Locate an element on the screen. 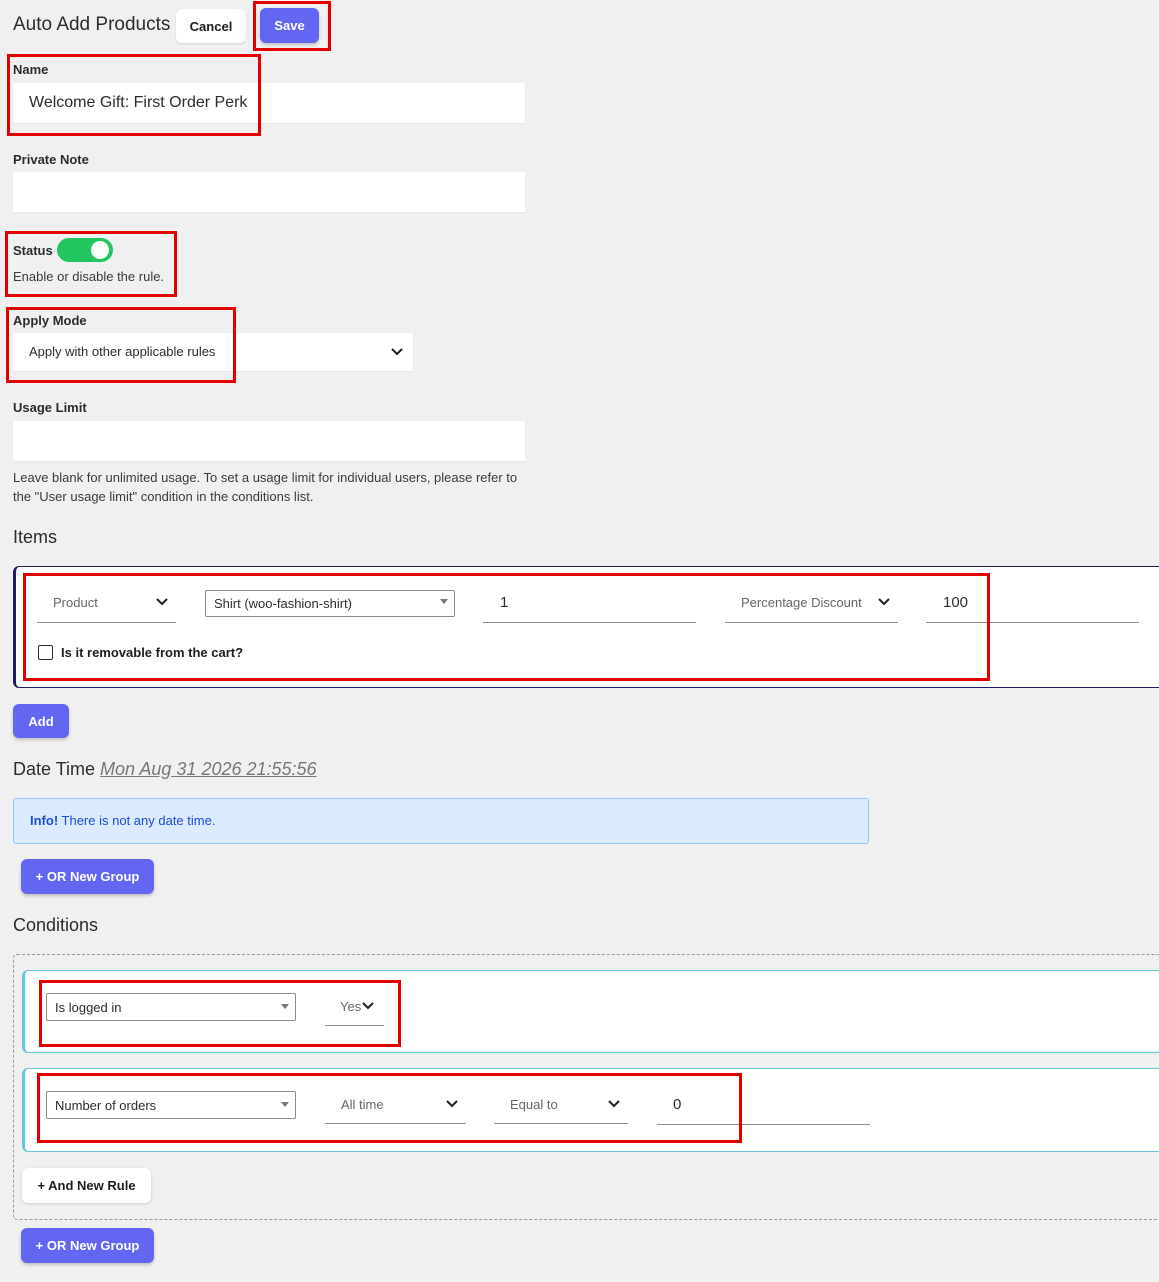 Image resolution: width=1159 pixels, height=1282 pixels. and-new-rule-button: + And New Rule is located at coordinates (86, 1185).